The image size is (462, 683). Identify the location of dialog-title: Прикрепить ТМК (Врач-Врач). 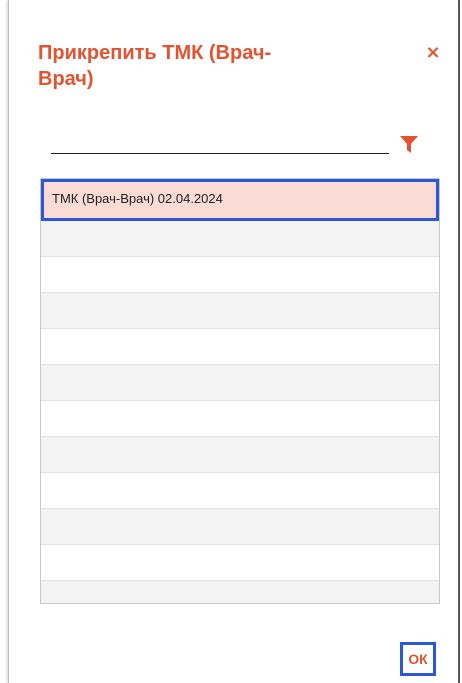
(155, 66).